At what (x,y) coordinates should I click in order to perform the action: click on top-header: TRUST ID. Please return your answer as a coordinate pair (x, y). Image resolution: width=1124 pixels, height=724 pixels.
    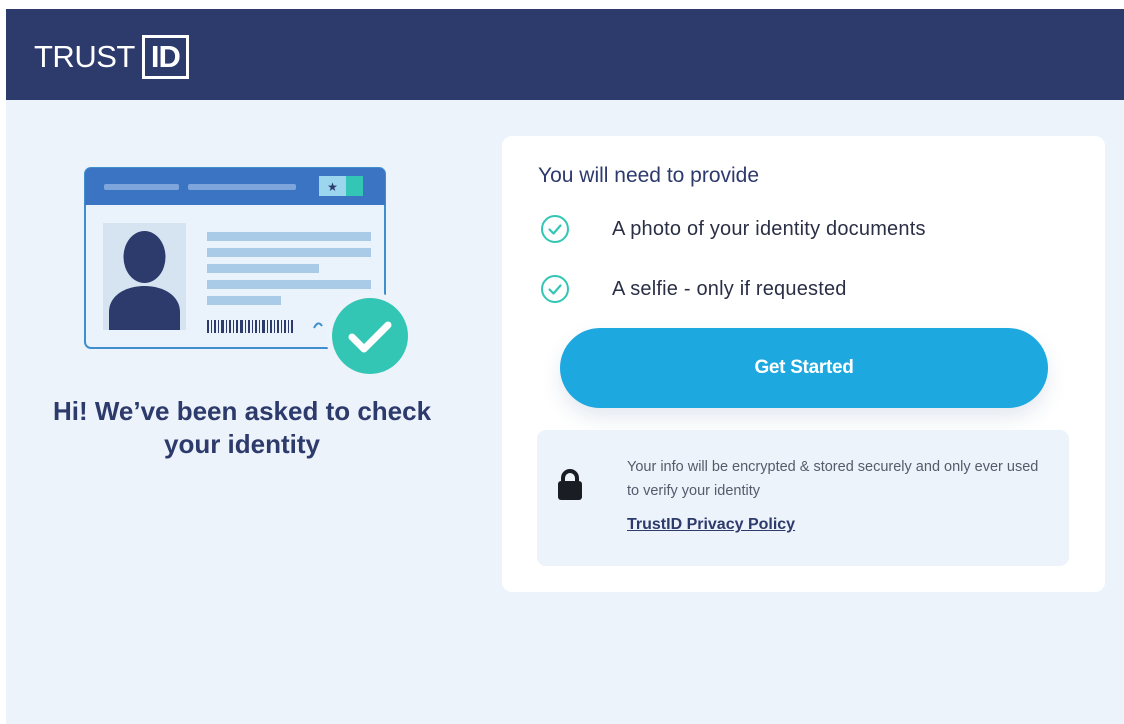
    Looking at the image, I should click on (565, 54).